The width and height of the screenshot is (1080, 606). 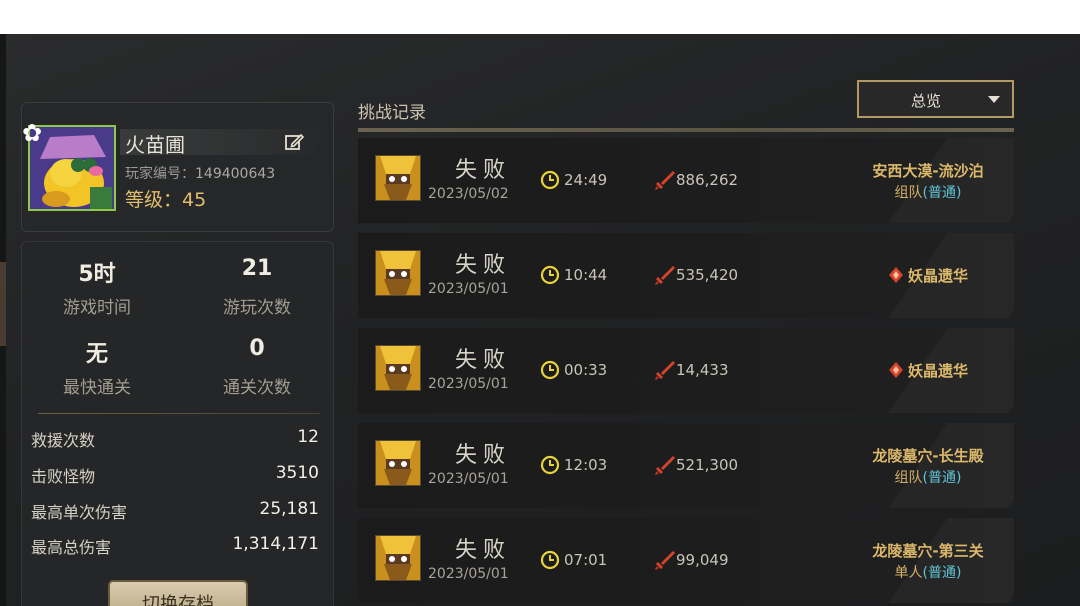 What do you see at coordinates (297, 473) in the screenshot?
I see `monsters-defeated-value: 3510` at bounding box center [297, 473].